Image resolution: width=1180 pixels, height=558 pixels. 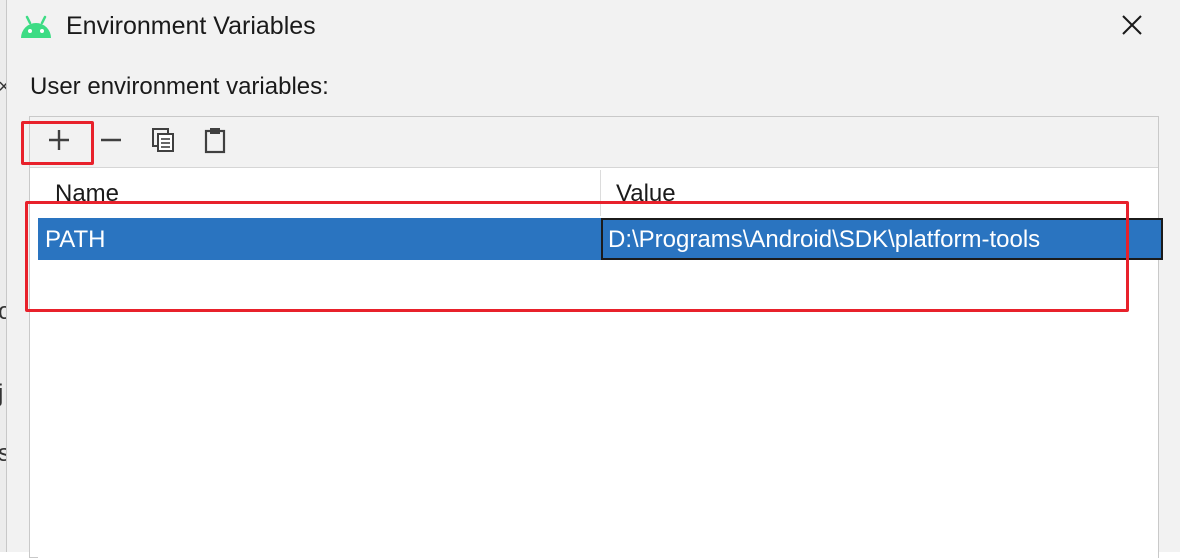 I want to click on paste-variable-button, so click(x=215, y=142).